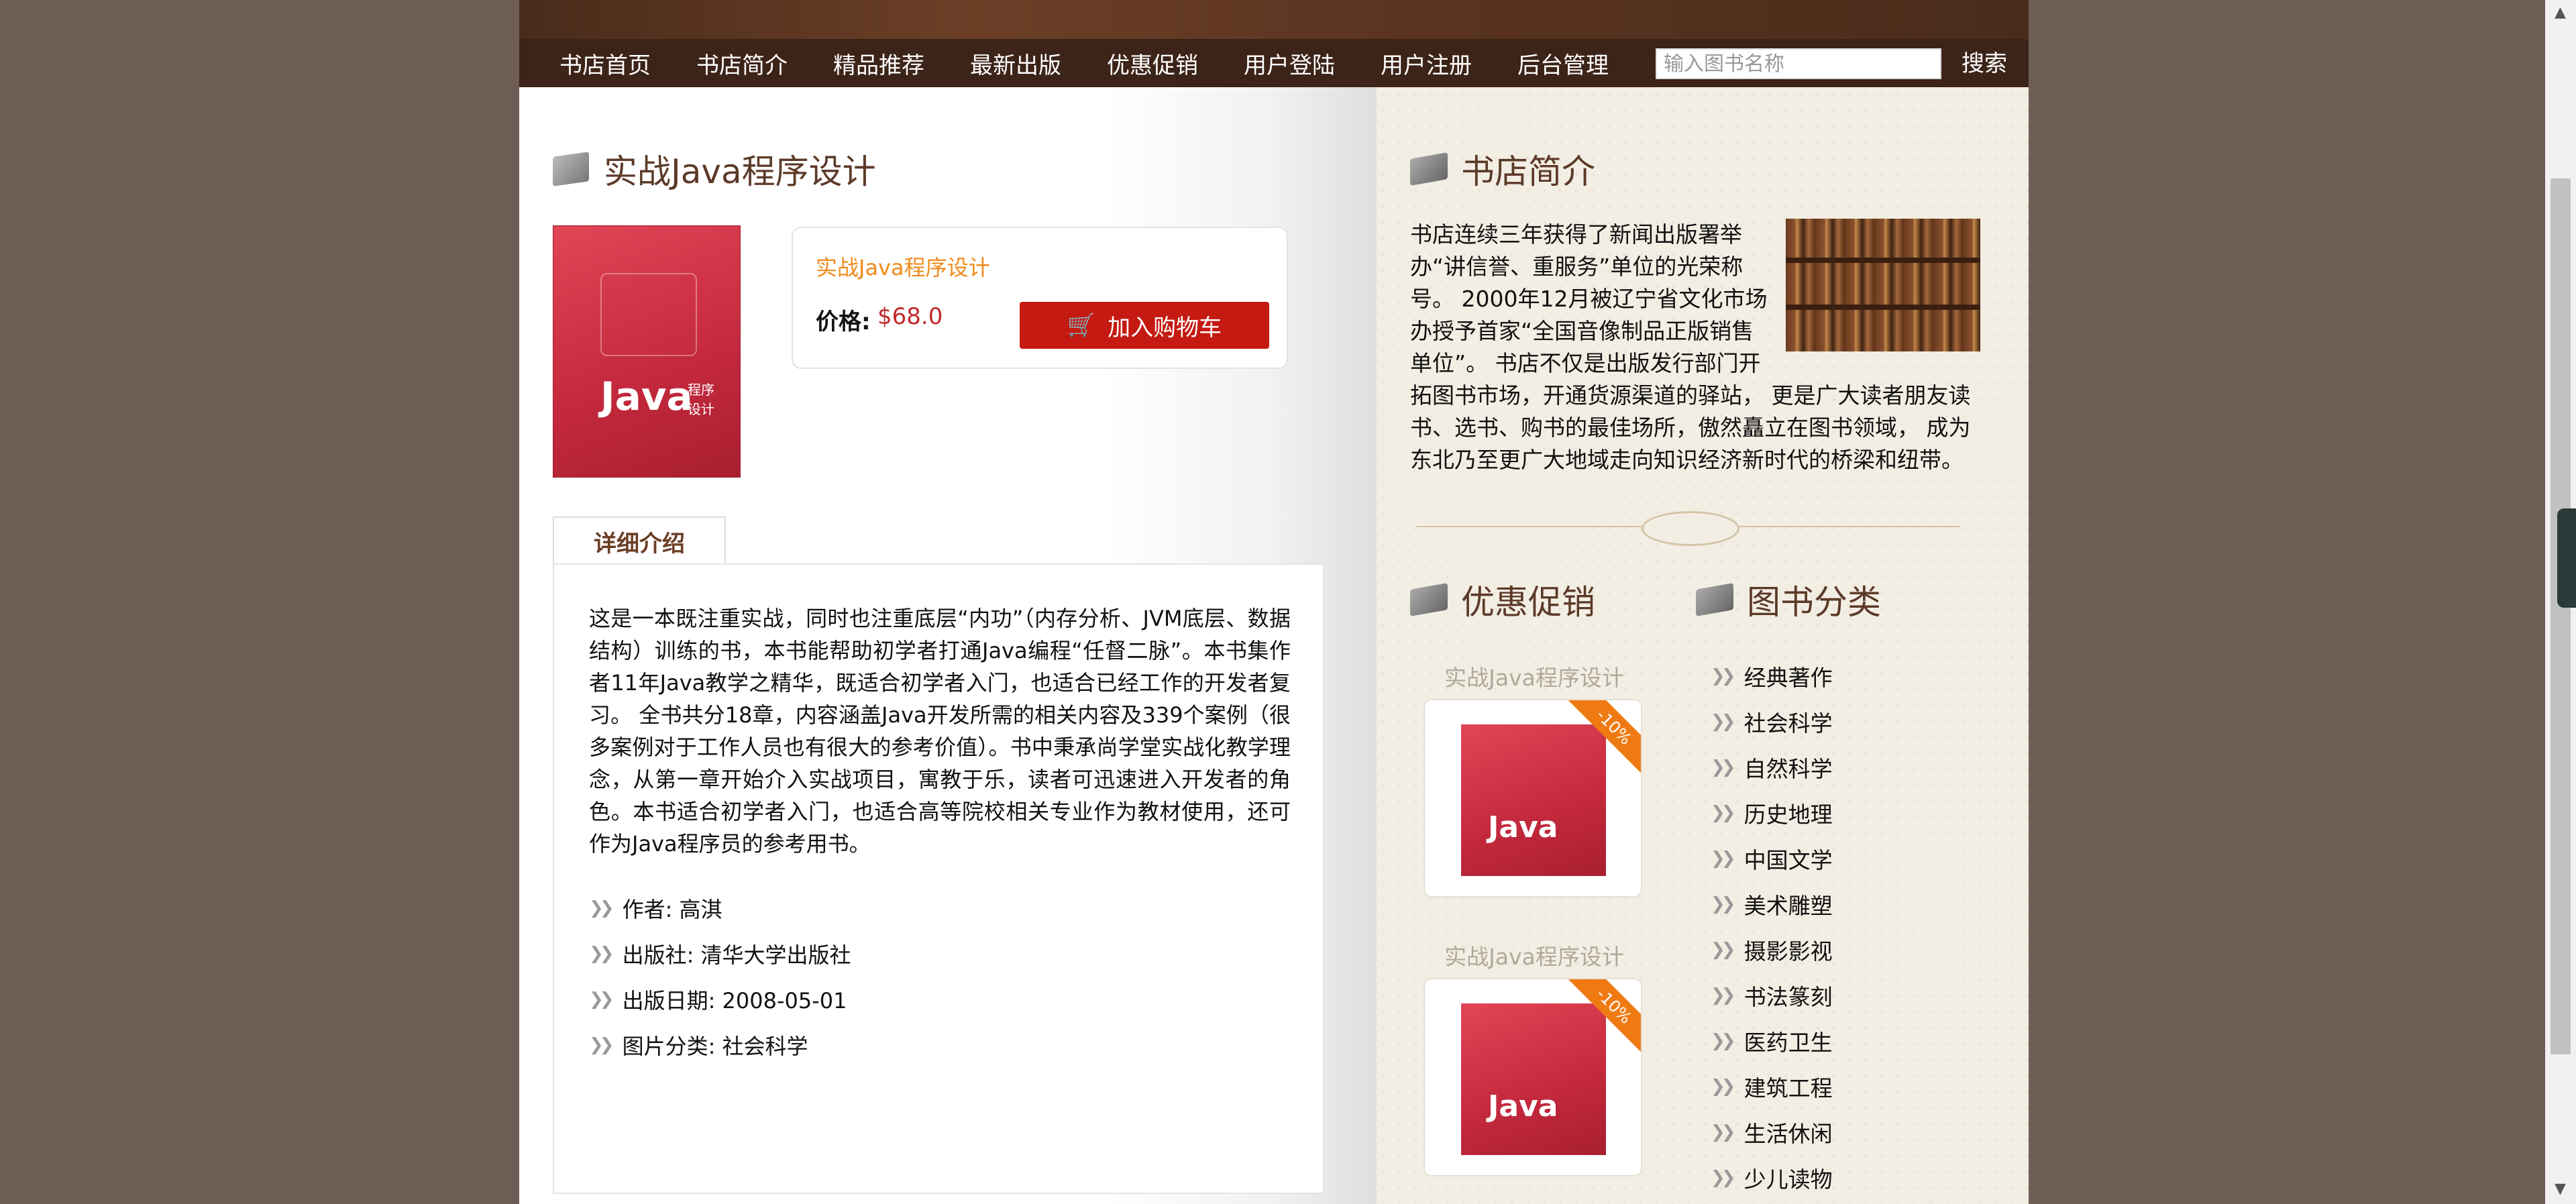 The width and height of the screenshot is (2576, 1204). I want to click on add-to-cart-button: 🛒 加入购物车, so click(1144, 325).